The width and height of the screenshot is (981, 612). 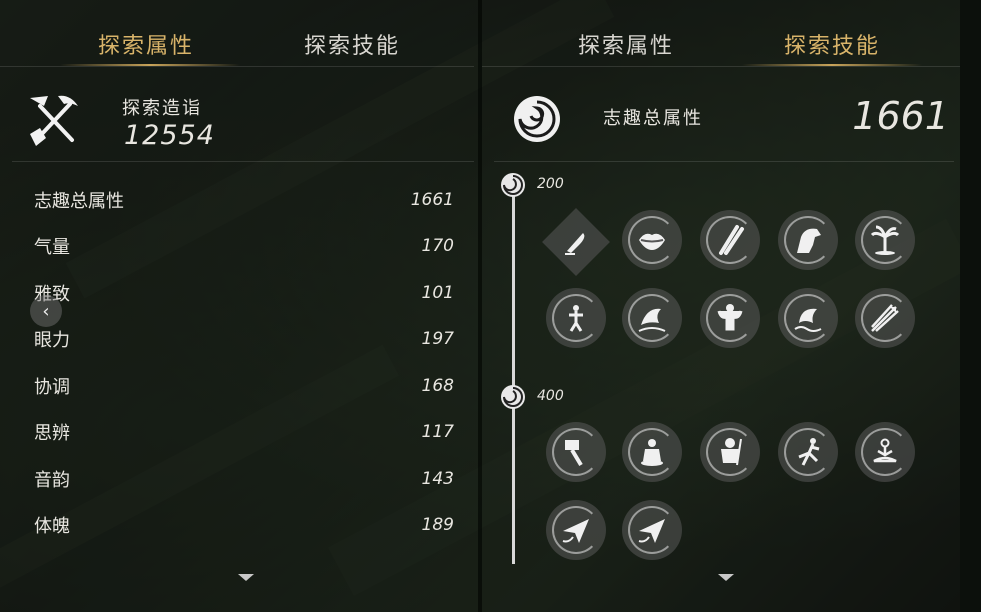 What do you see at coordinates (52, 340) in the screenshot?
I see `attribute-name: 眼力` at bounding box center [52, 340].